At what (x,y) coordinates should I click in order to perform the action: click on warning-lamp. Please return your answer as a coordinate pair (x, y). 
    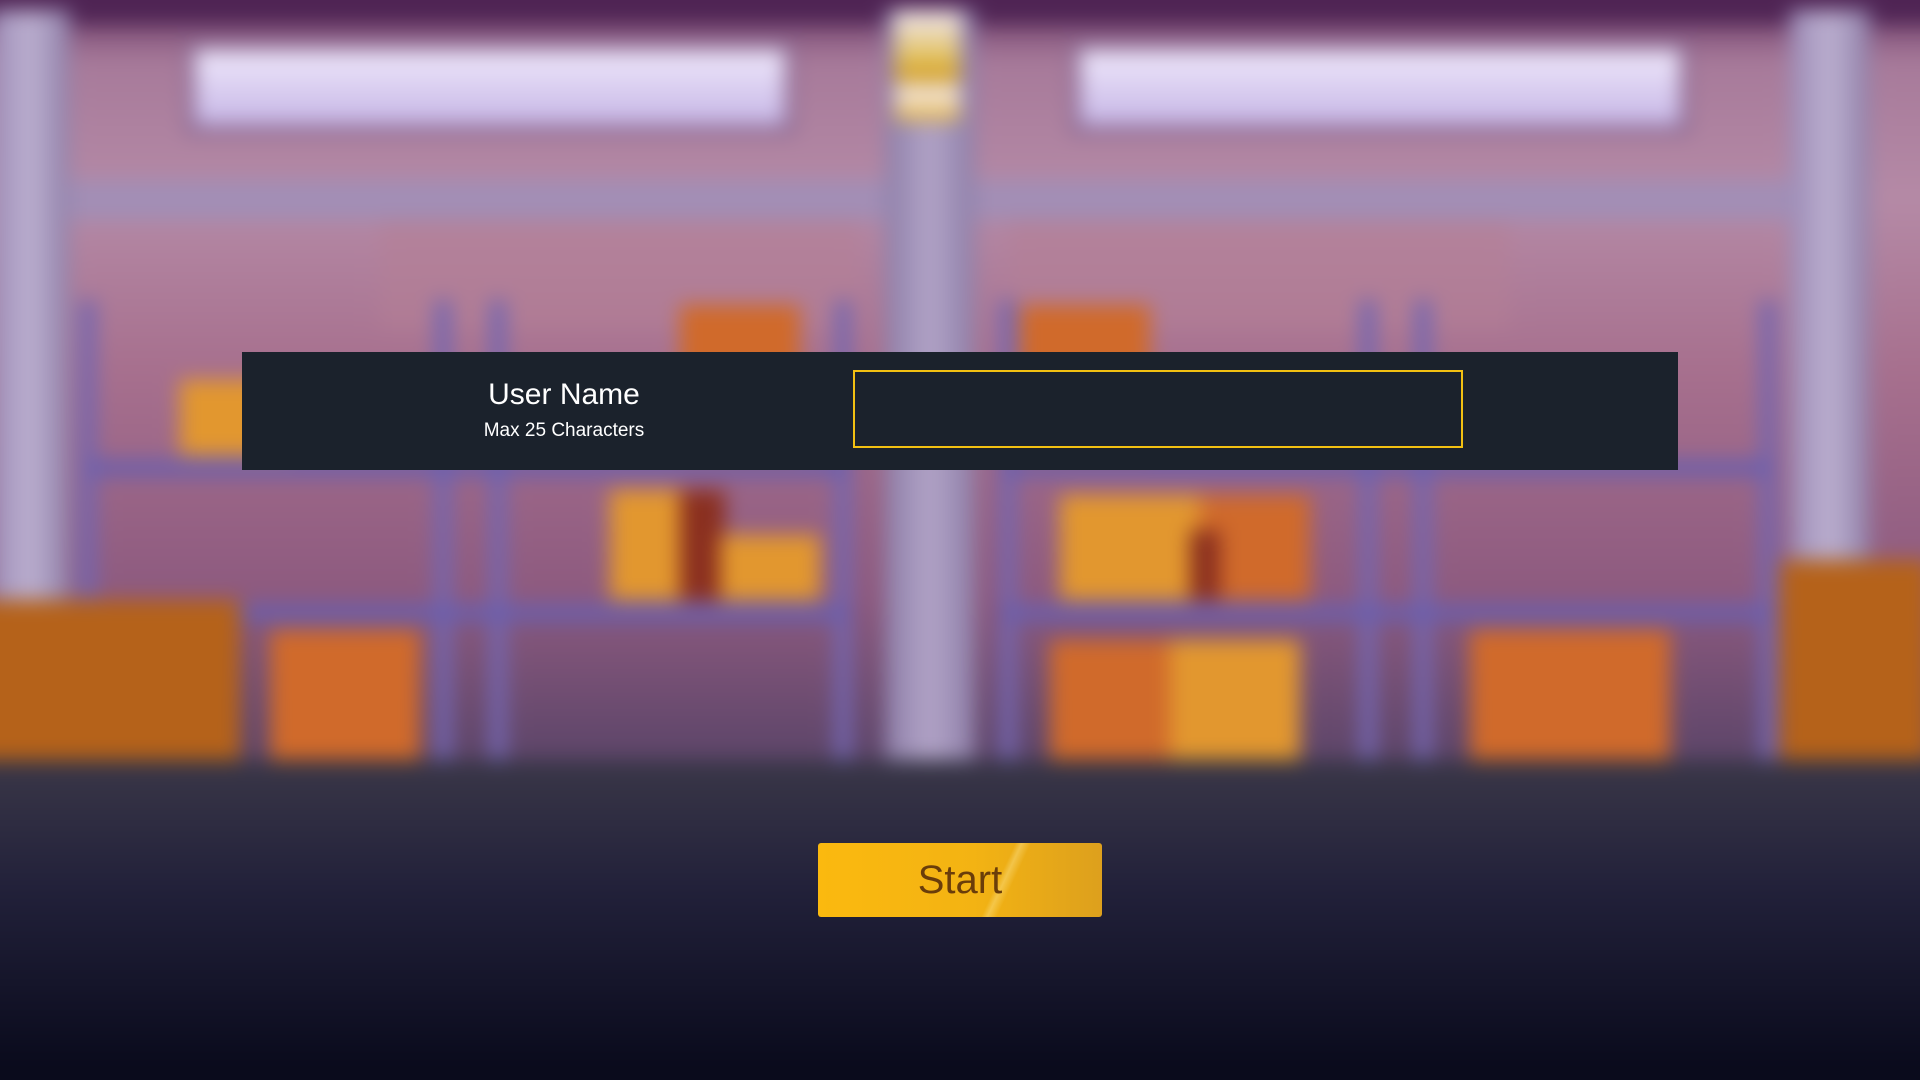
    Looking at the image, I should click on (927, 65).